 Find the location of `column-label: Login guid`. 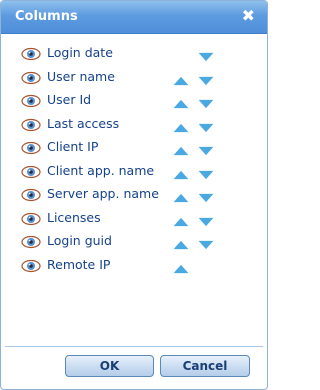

column-label: Login guid is located at coordinates (79, 240).